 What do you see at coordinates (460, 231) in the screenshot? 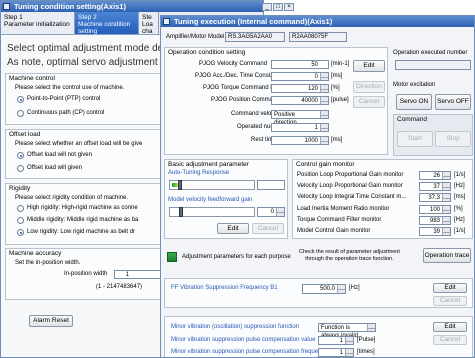
I see `gain-unit: [1/s]` at bounding box center [460, 231].